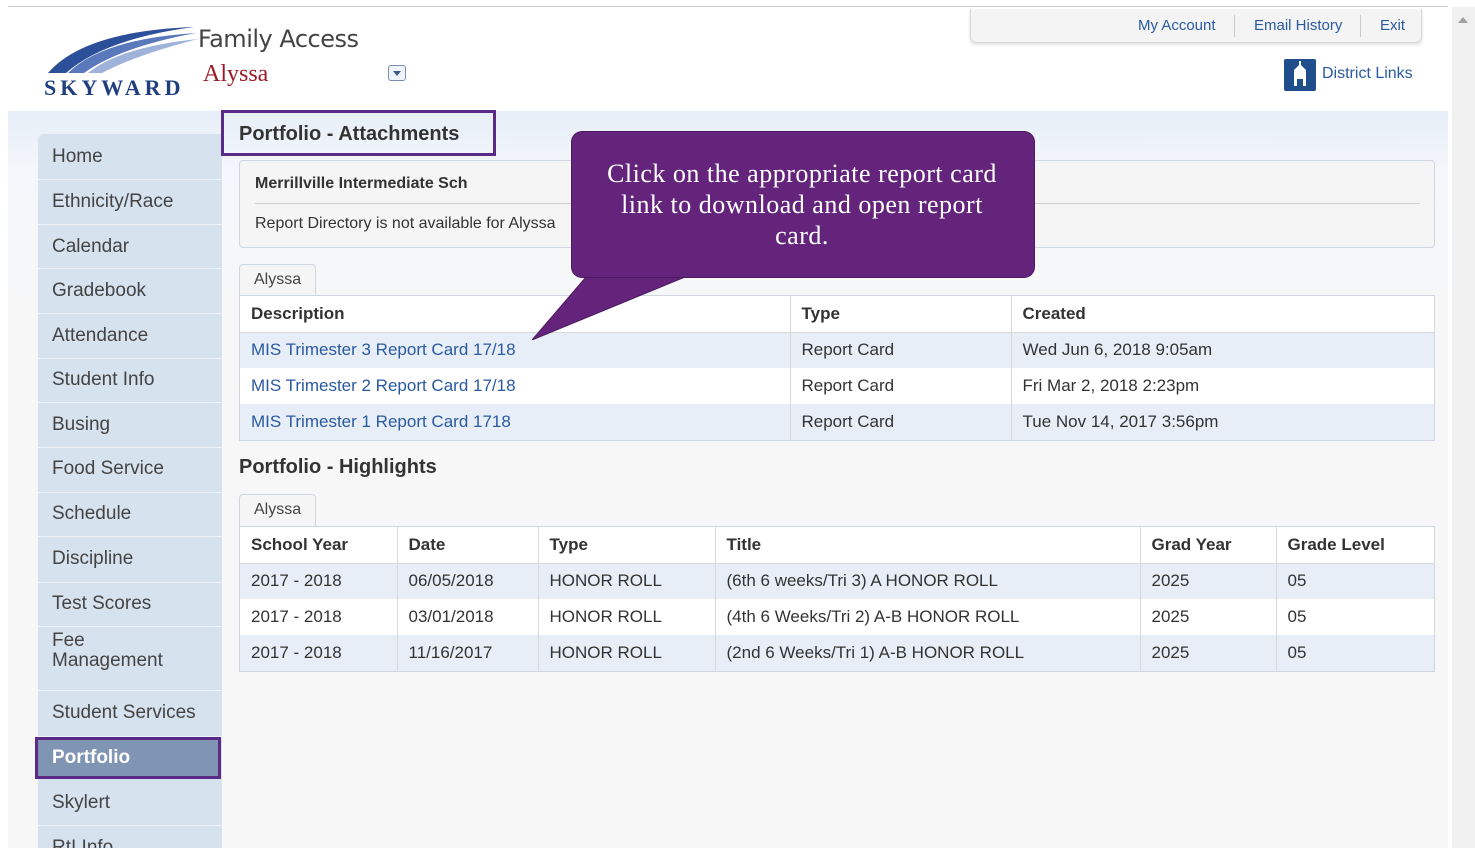 Image resolution: width=1475 pixels, height=848 pixels. Describe the element at coordinates (130, 381) in the screenshot. I see `sidebar-item-student-info: Student Info` at that location.